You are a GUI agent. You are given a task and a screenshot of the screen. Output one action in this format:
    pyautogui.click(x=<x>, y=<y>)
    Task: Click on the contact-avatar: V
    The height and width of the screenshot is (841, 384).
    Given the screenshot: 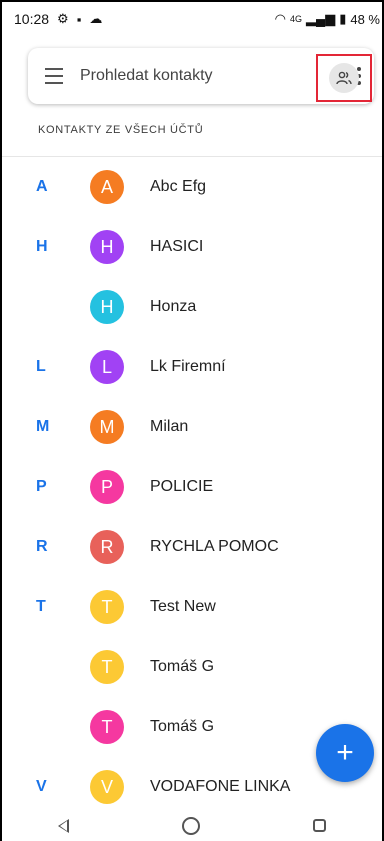 What is the action you would take?
    pyautogui.click(x=107, y=787)
    